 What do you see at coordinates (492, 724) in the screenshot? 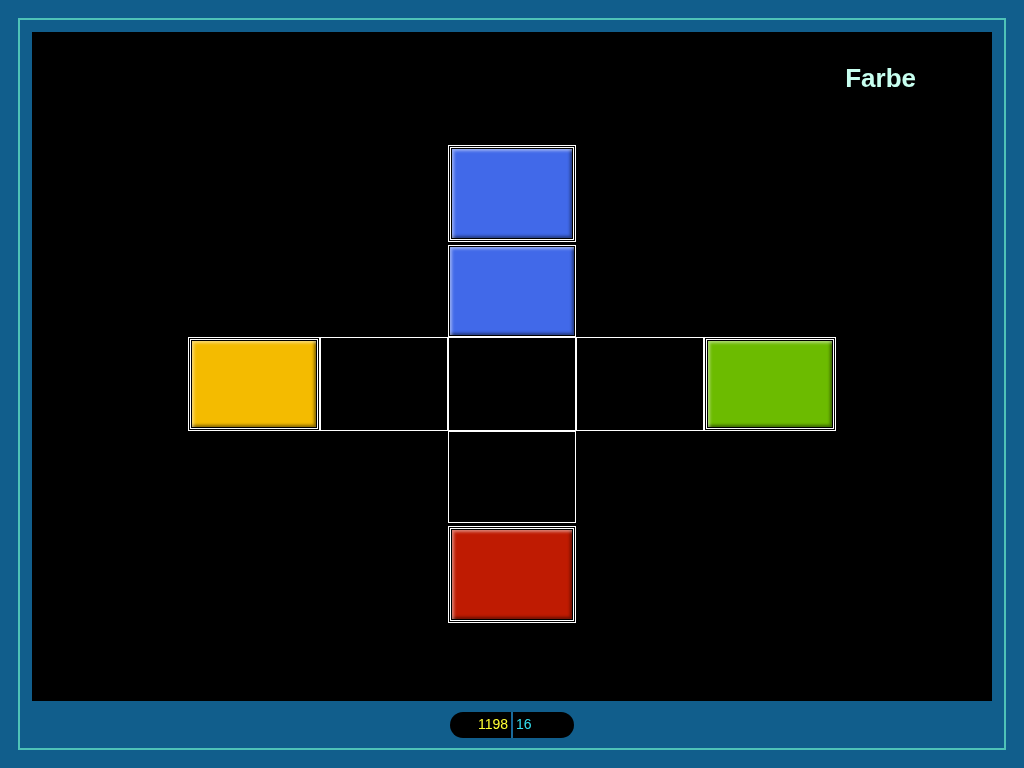
I see `score-value: 1198` at bounding box center [492, 724].